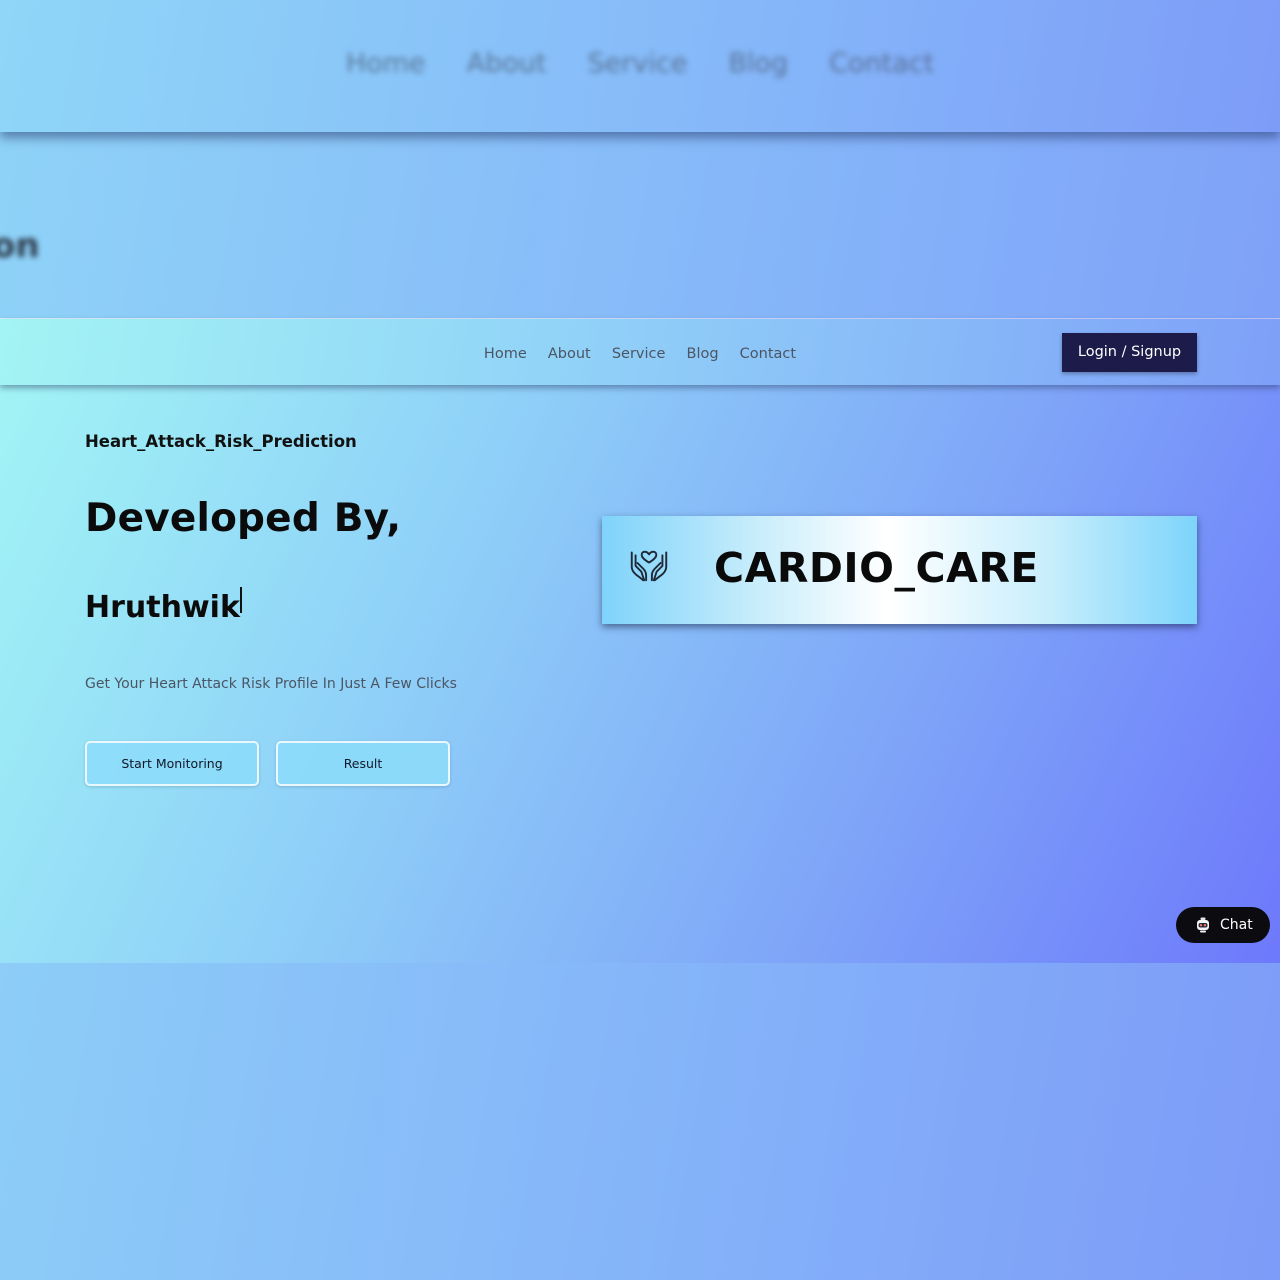 The image size is (1280, 1280). What do you see at coordinates (1203, 925) in the screenshot?
I see `robot-icon` at bounding box center [1203, 925].